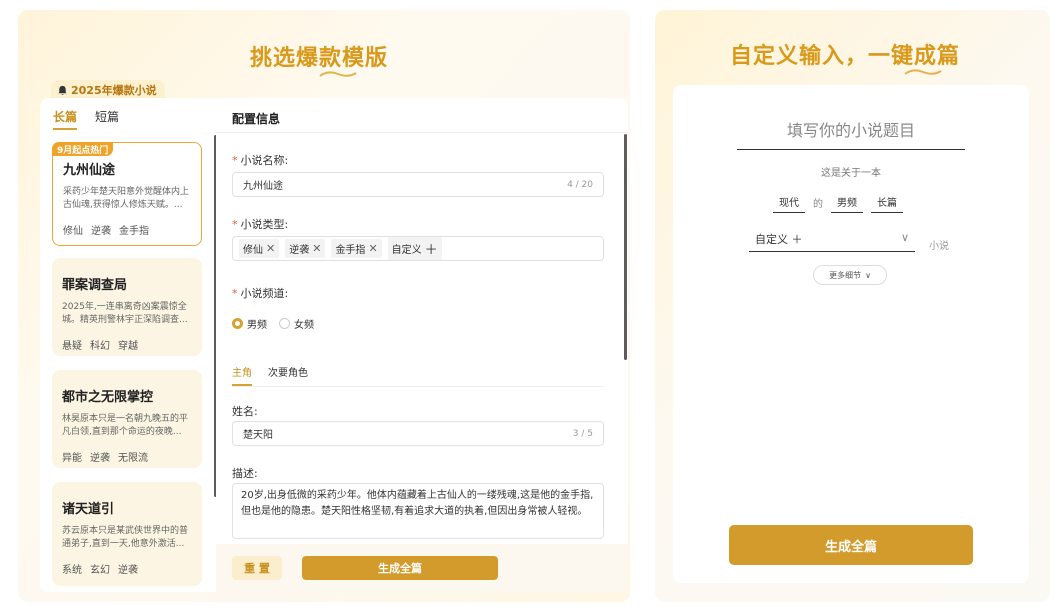 The height and width of the screenshot is (613, 1064). What do you see at coordinates (72, 570) in the screenshot?
I see `story-tag: 系统` at bounding box center [72, 570].